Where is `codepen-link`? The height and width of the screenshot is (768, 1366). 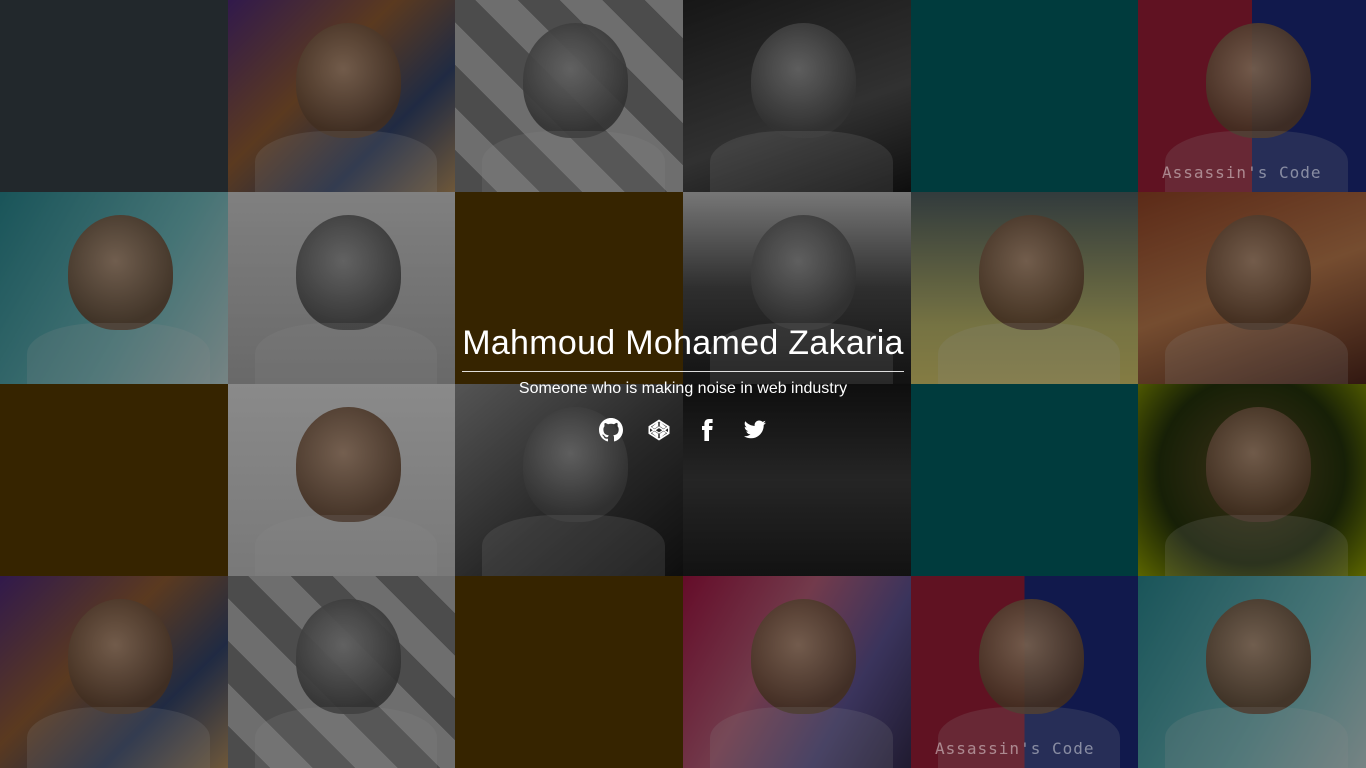
codepen-link is located at coordinates (659, 430).